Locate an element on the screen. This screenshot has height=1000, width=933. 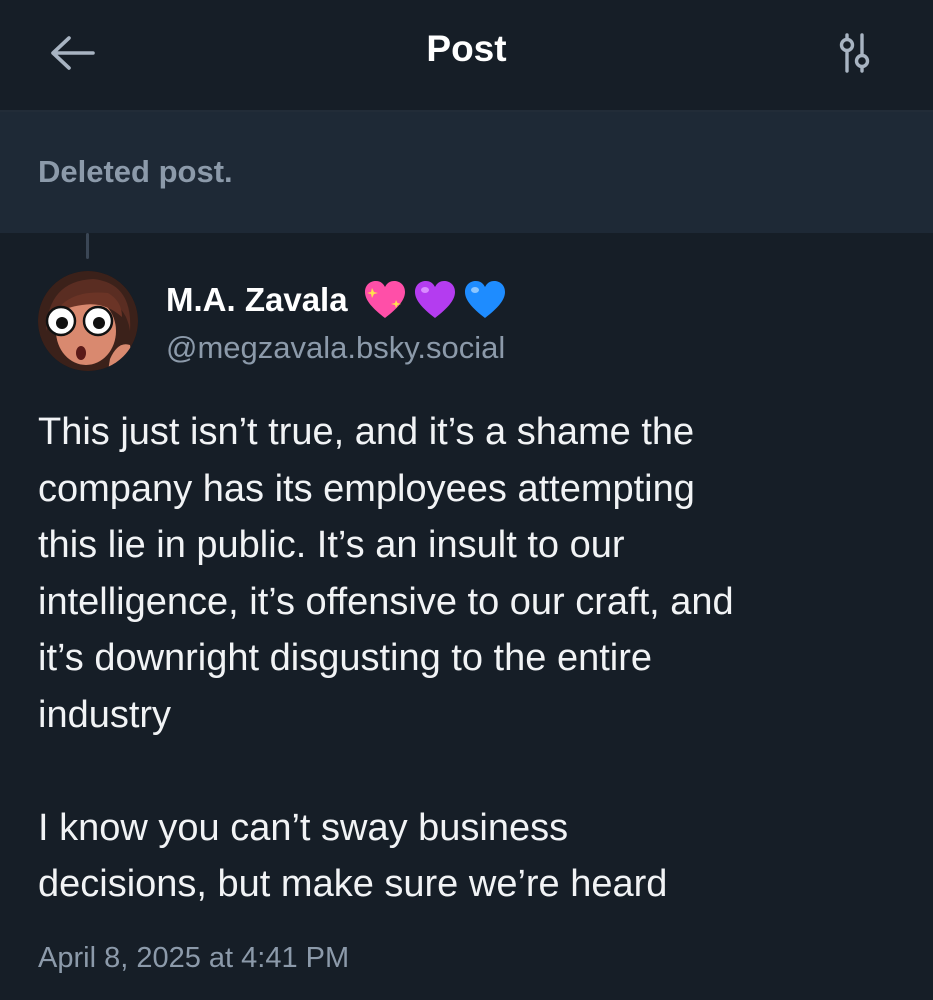
thread-settings-button is located at coordinates (854, 53).